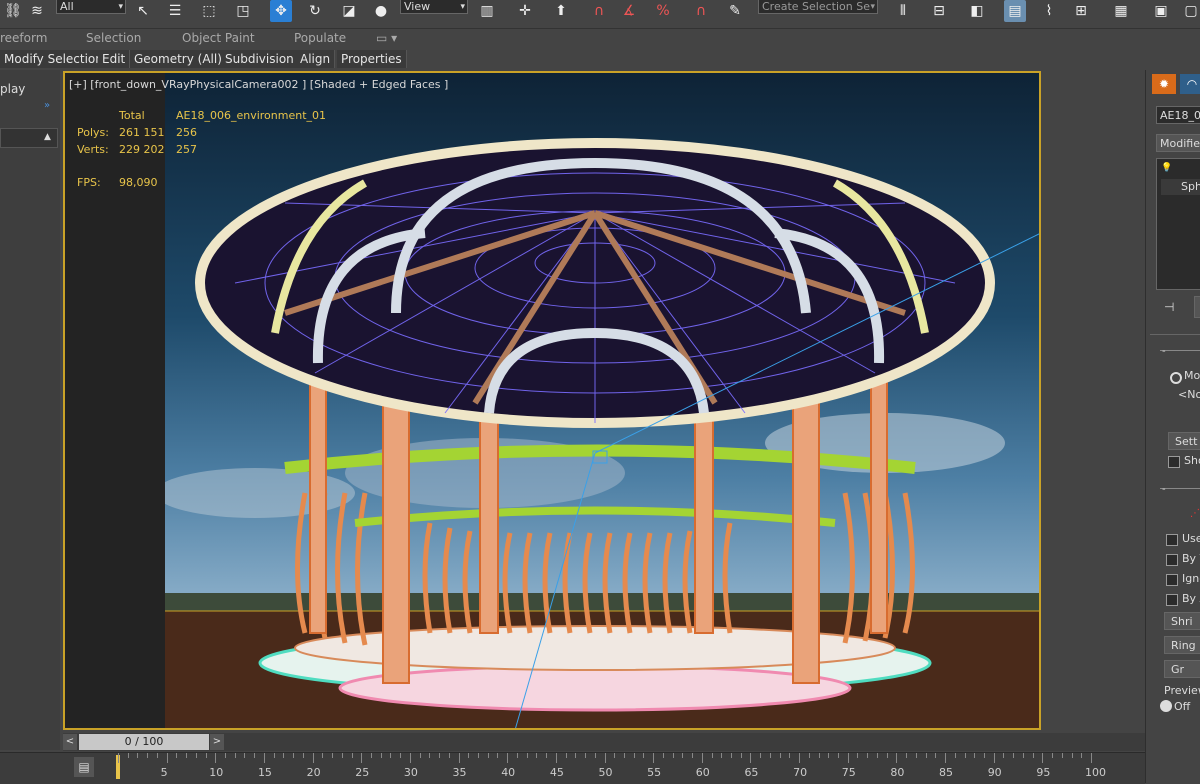  Describe the element at coordinates (1121, 11) in the screenshot. I see `material-editor-icon: ▦` at that location.